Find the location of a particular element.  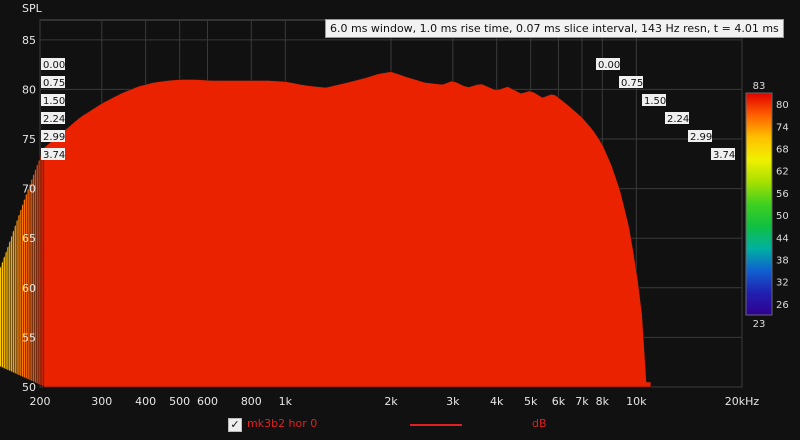

x-tick-label: 8k is located at coordinates (603, 401).